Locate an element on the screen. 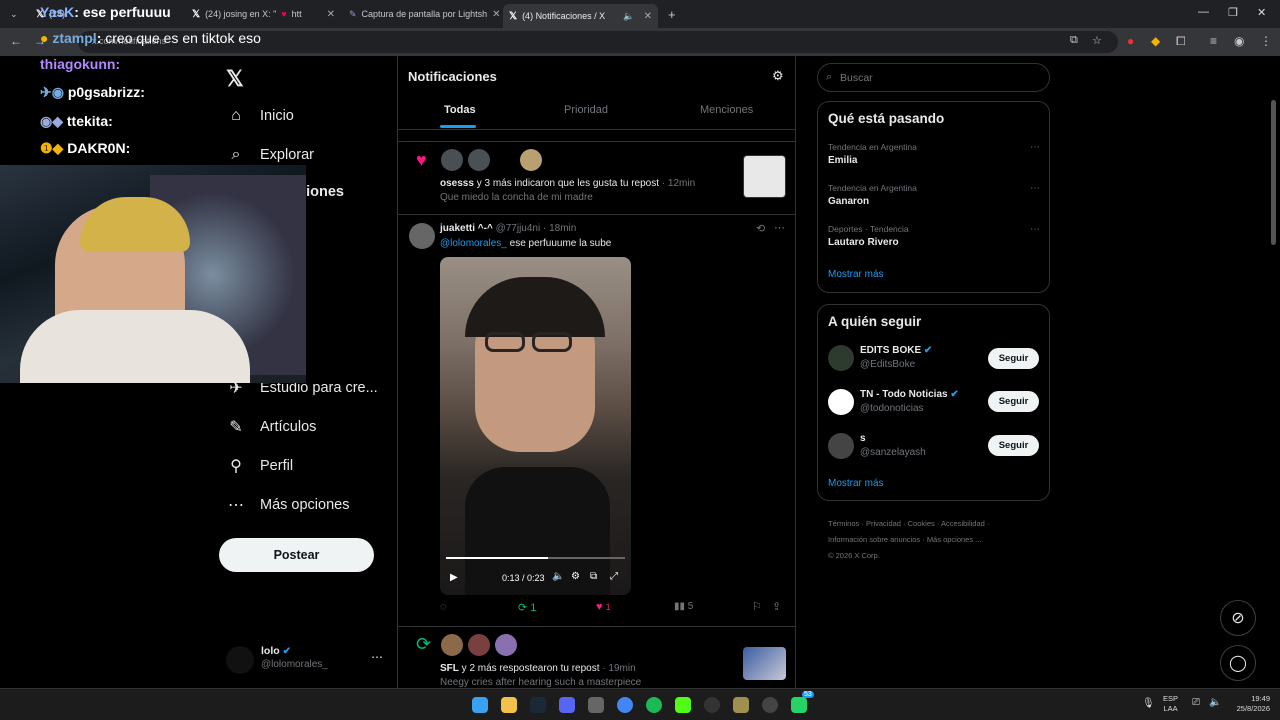 This screenshot has height=720, width=1280. spotify-icon is located at coordinates (654, 705).